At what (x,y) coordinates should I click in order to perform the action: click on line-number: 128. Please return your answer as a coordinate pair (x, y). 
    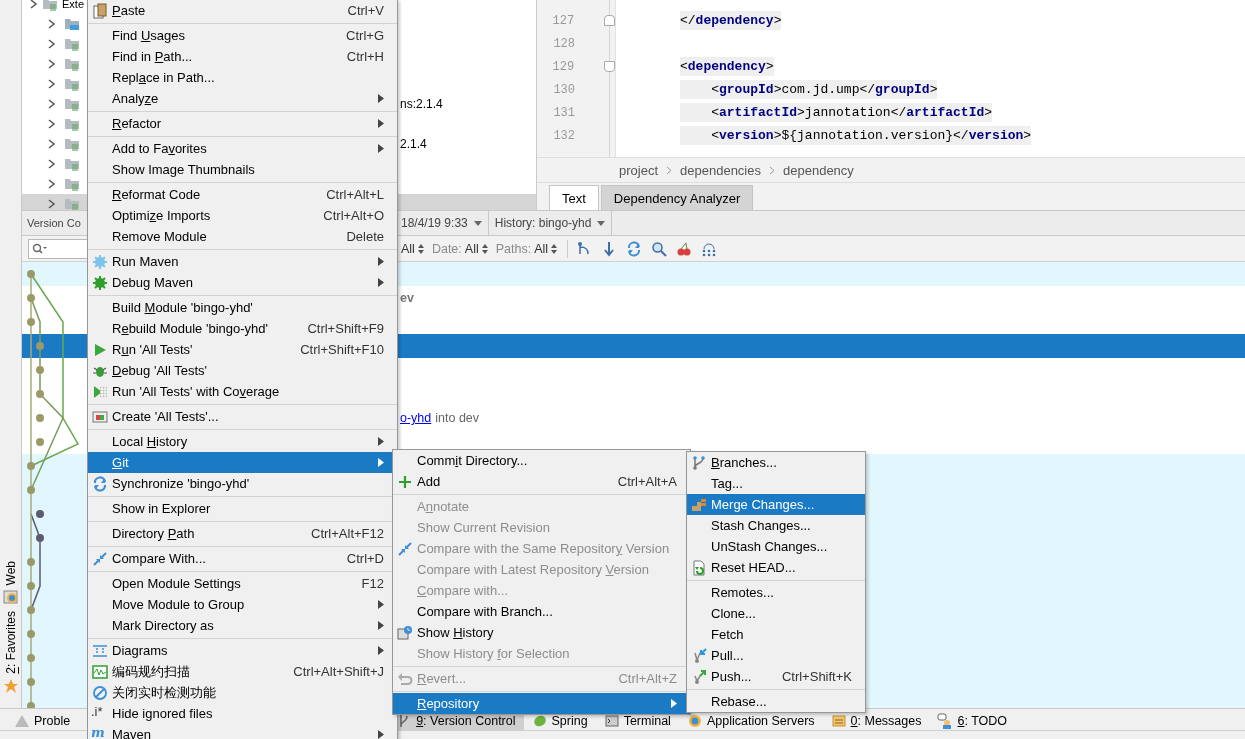
    Looking at the image, I should click on (563, 43).